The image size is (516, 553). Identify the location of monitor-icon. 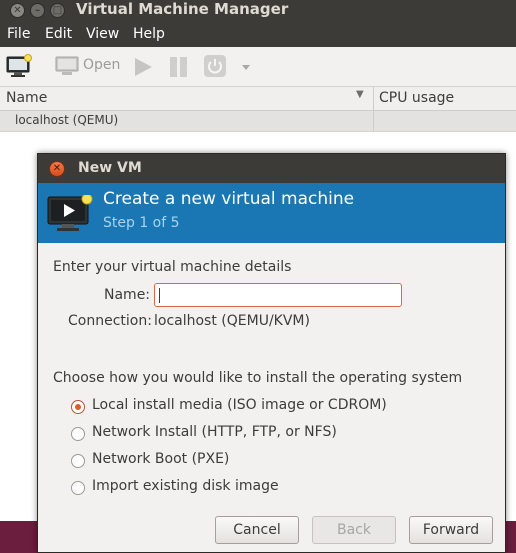
(67, 65).